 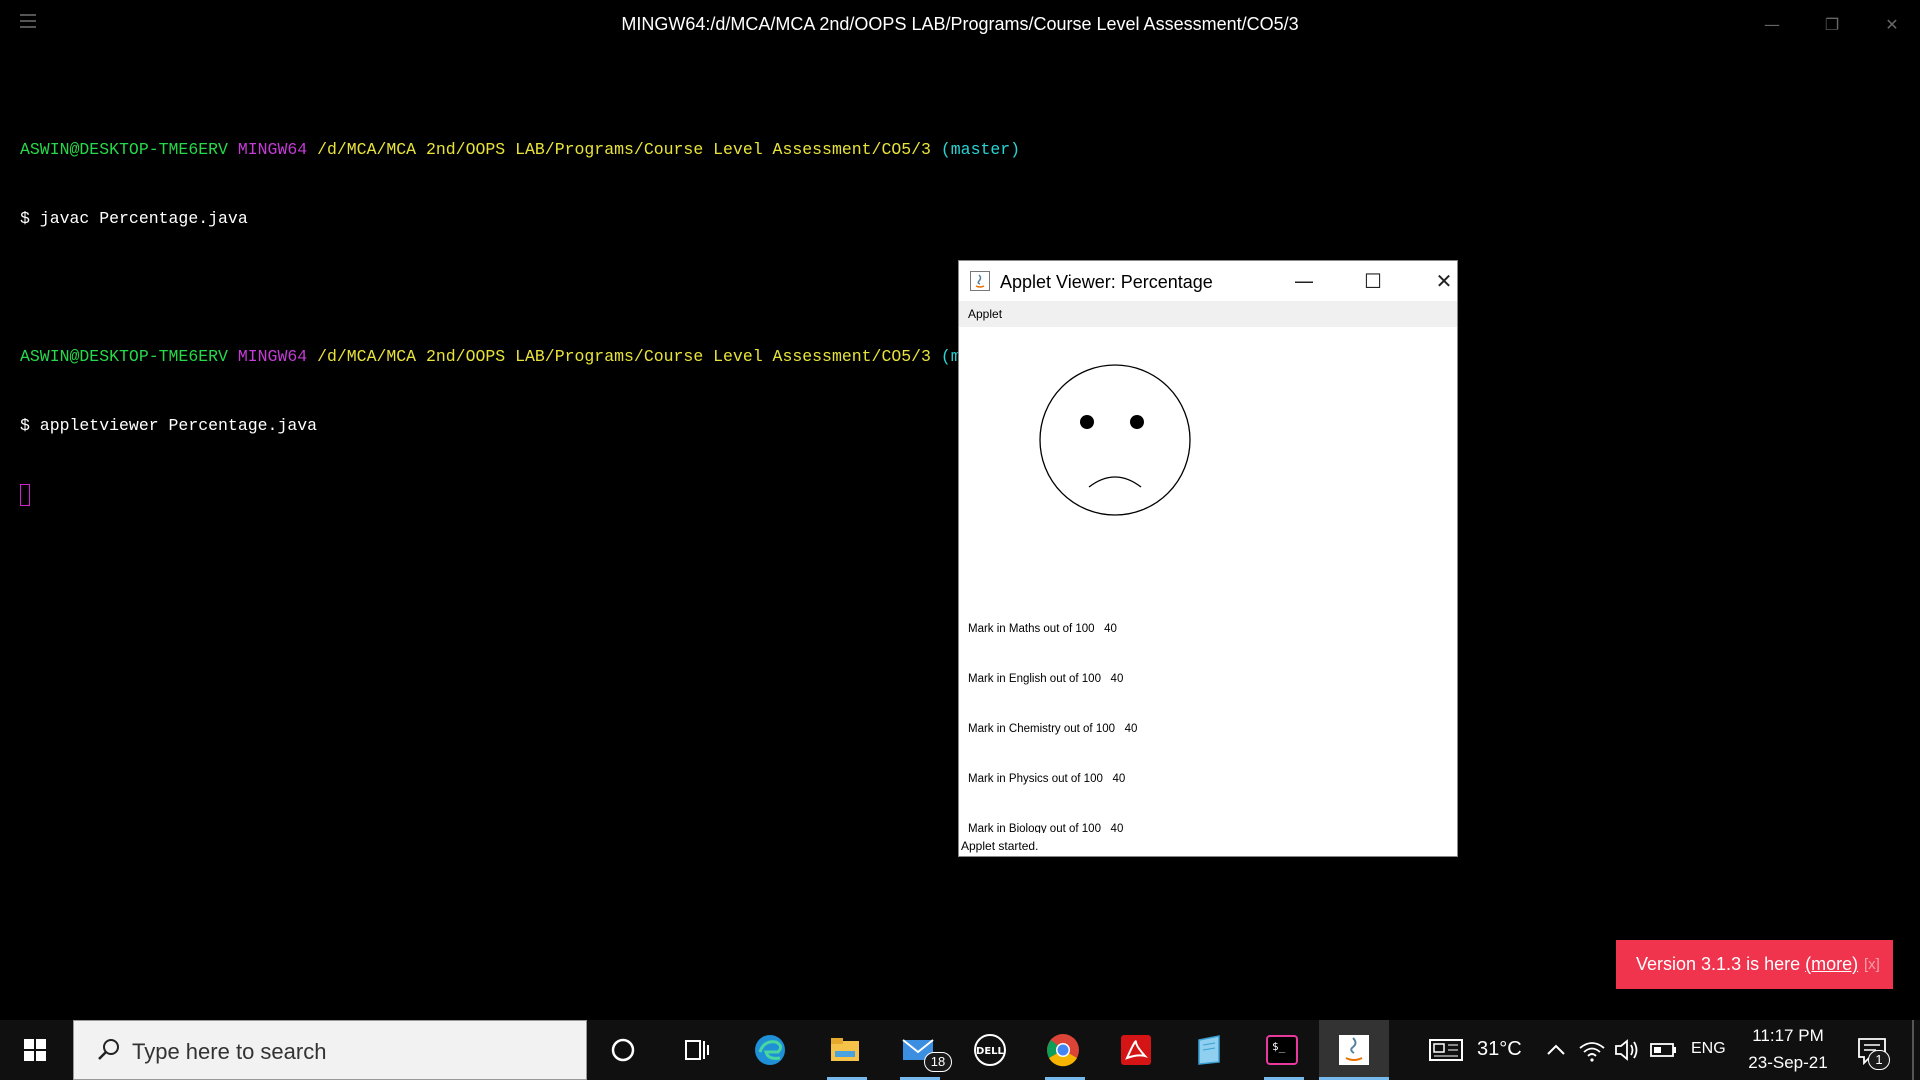 I want to click on command-line: $ appletviewer Percentage.java, so click(x=169, y=425).